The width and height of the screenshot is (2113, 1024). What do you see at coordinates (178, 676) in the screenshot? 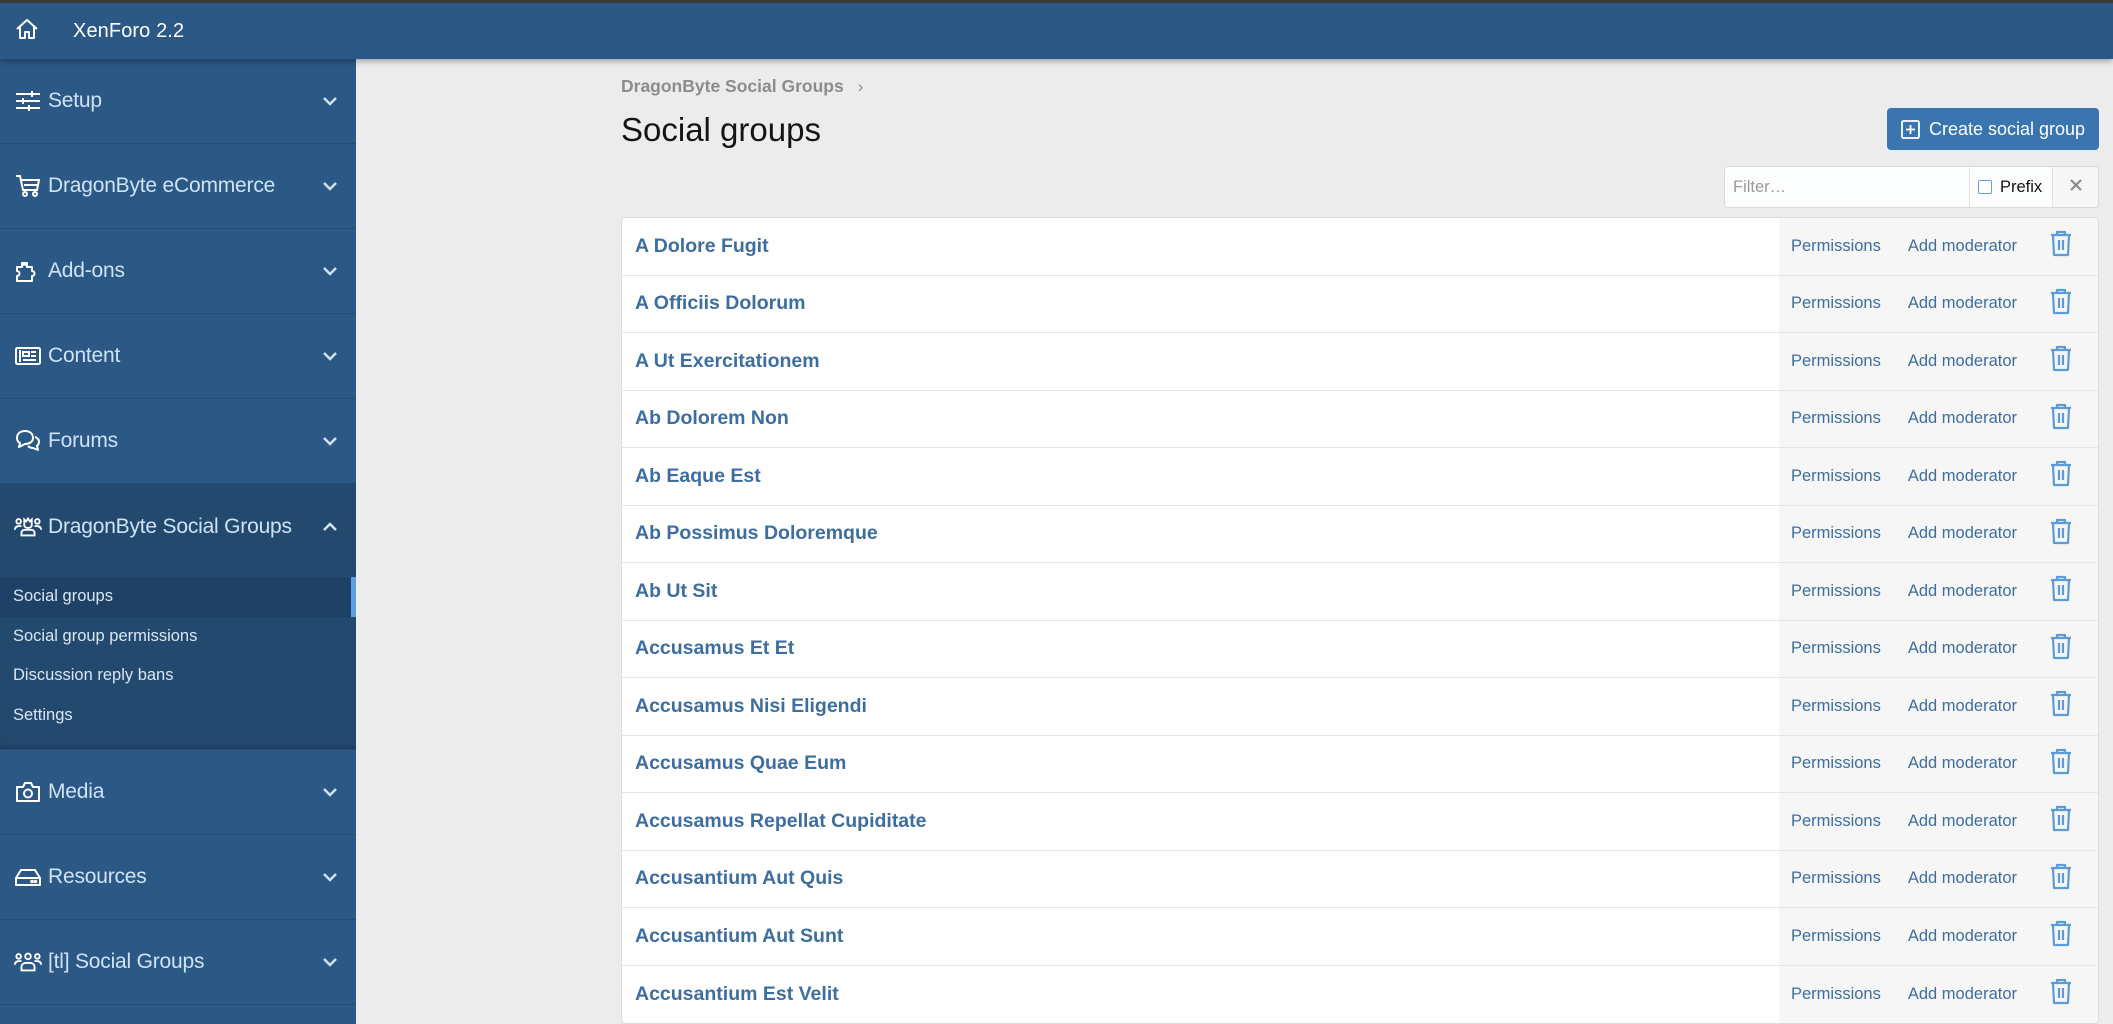
I see `sidebar-item-discussion-reply-bans: Discussion reply bans` at bounding box center [178, 676].